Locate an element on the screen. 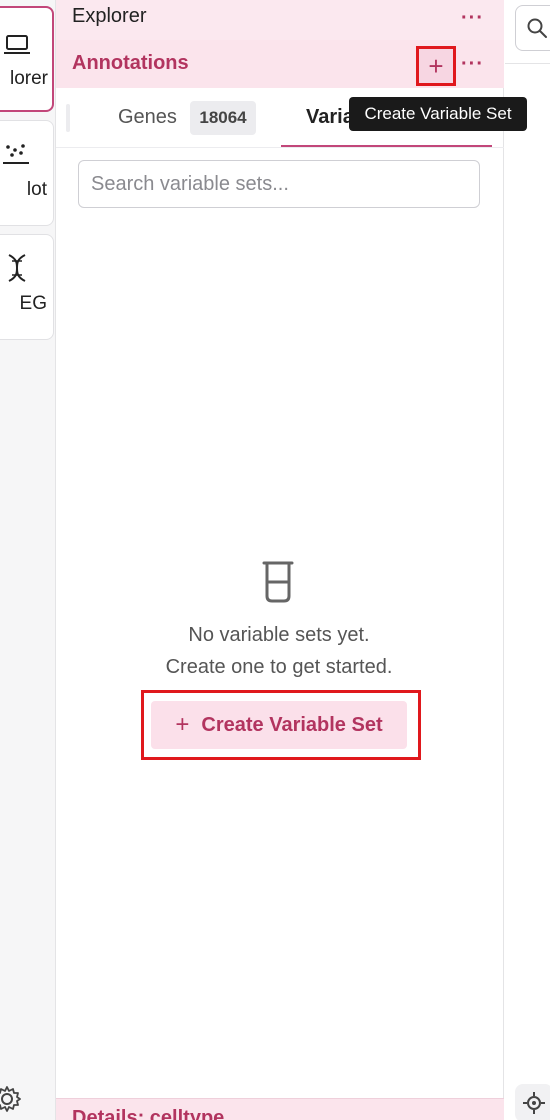 This screenshot has height=1120, width=550. rail-item-scatterplot: lot is located at coordinates (27, 173).